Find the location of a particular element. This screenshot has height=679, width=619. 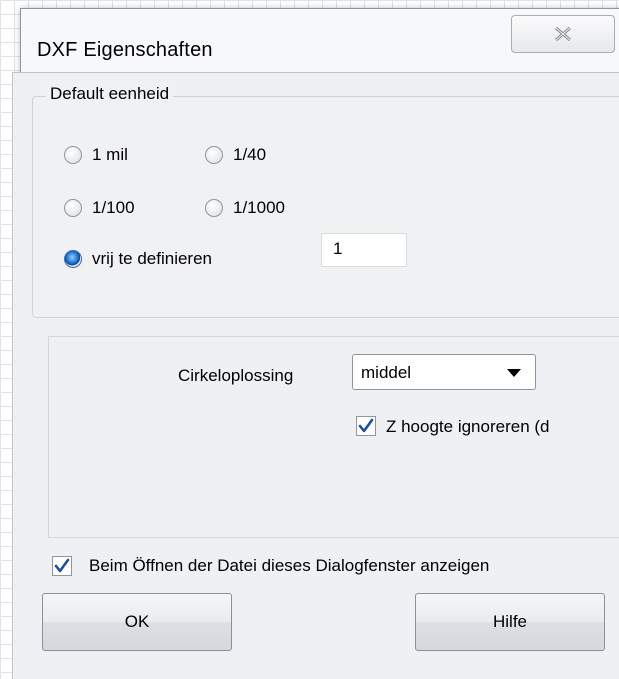

close-x-icon is located at coordinates (563, 34).